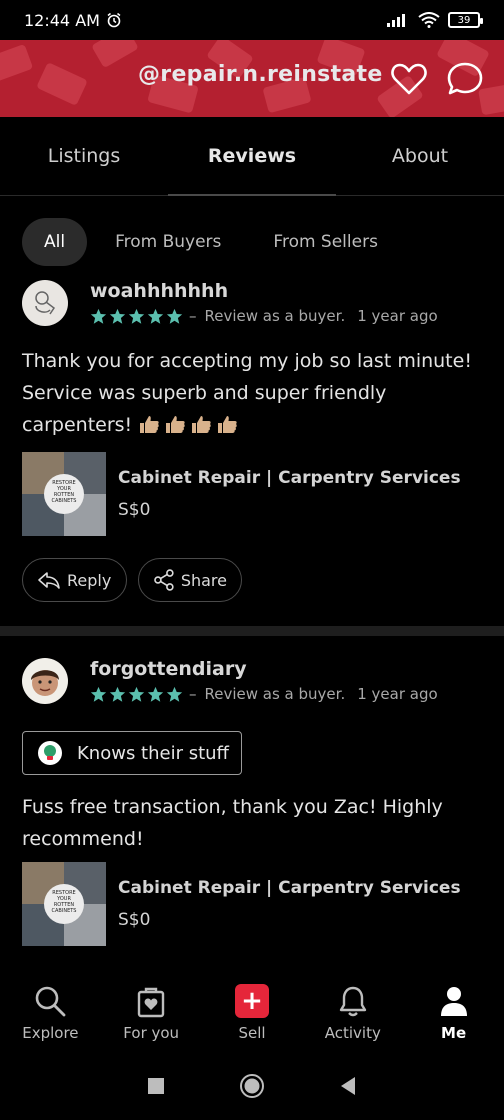 Image resolution: width=504 pixels, height=1120 pixels. I want to click on lightbulb-icon, so click(50, 753).